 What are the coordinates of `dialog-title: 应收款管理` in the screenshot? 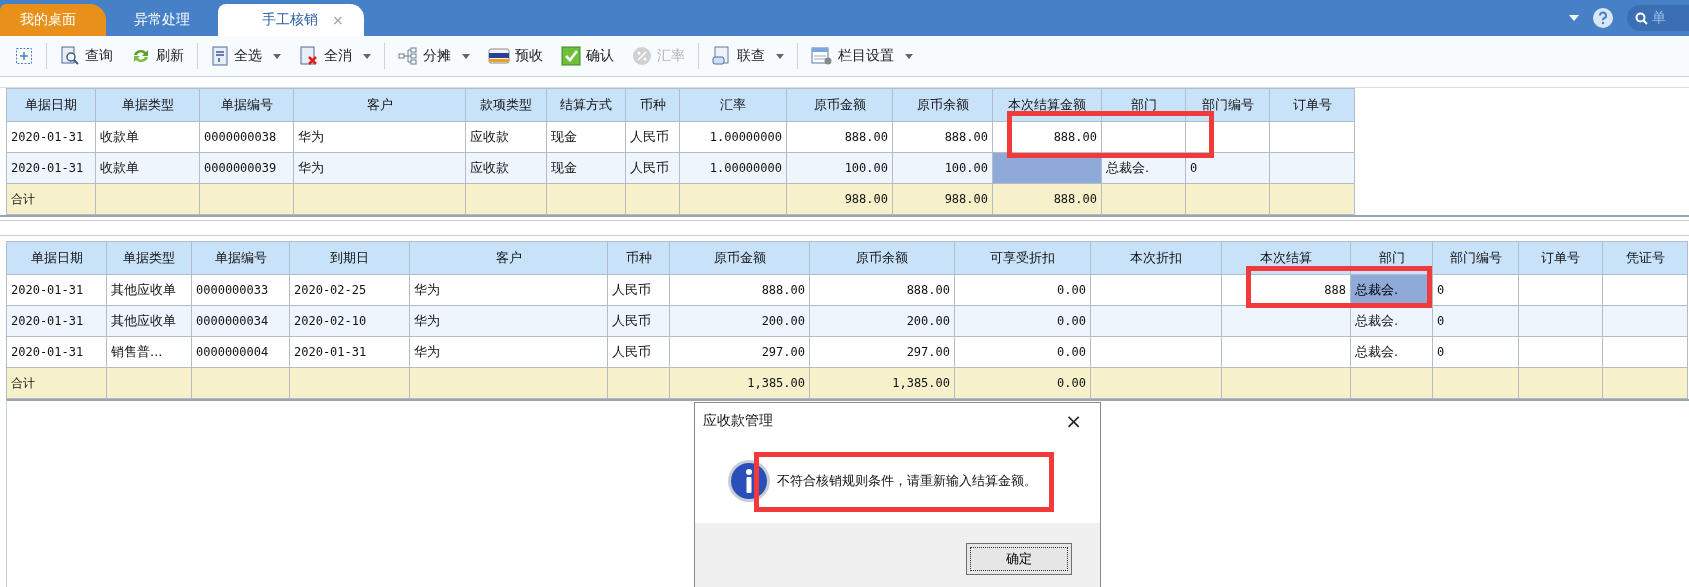 It's located at (738, 421).